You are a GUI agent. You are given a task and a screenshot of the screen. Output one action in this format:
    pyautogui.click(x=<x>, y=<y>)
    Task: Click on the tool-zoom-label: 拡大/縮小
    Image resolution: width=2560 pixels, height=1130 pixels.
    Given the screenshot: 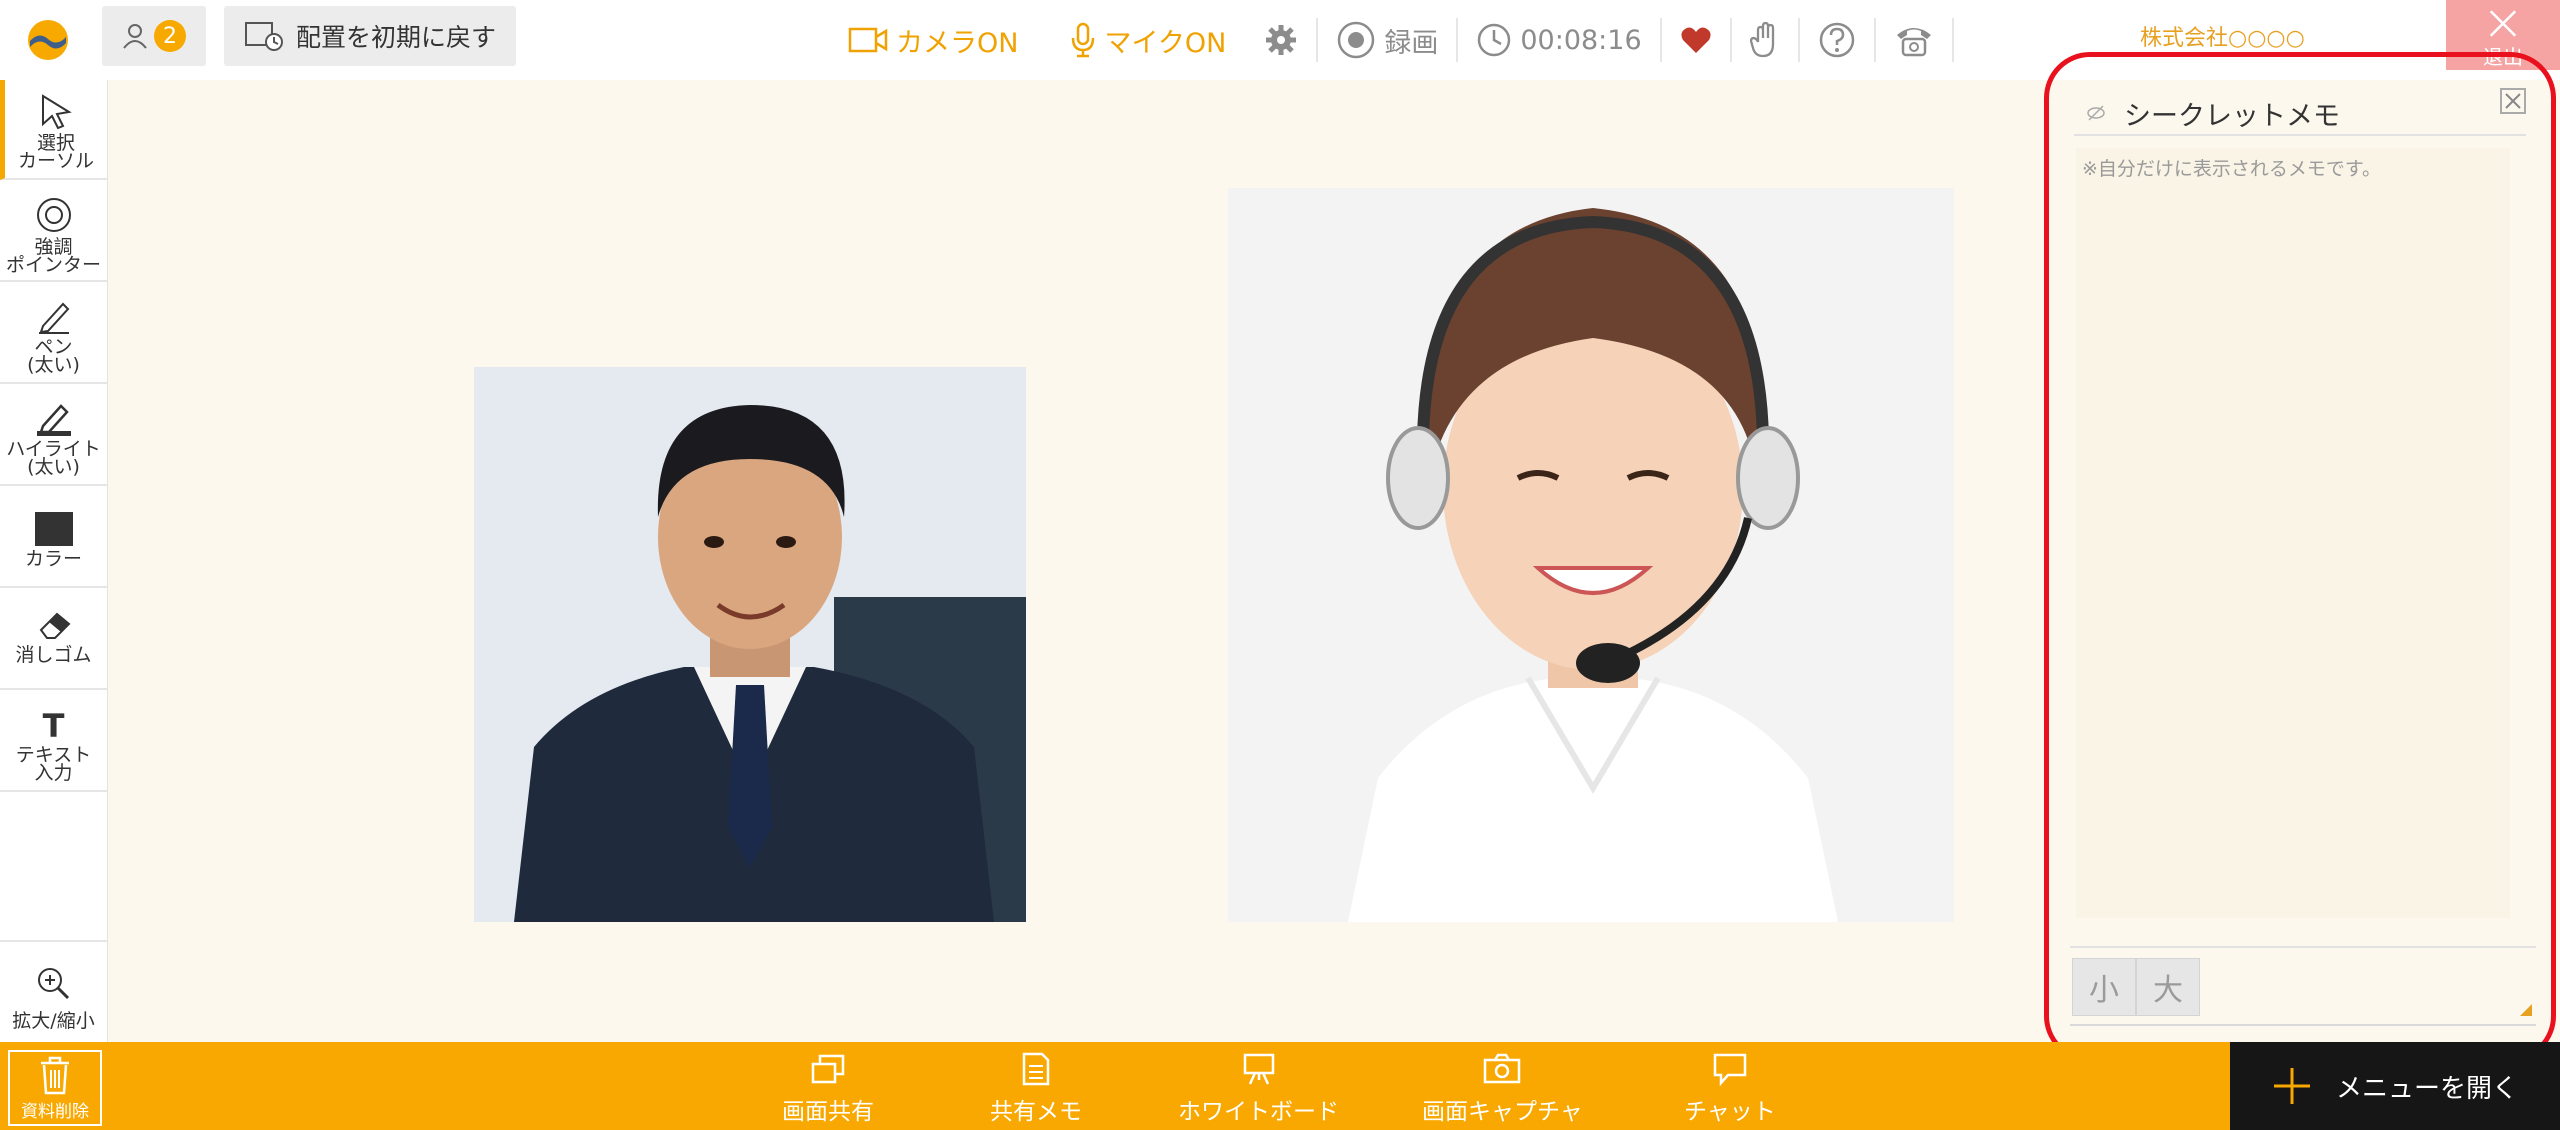 What is the action you would take?
    pyautogui.click(x=53, y=1021)
    